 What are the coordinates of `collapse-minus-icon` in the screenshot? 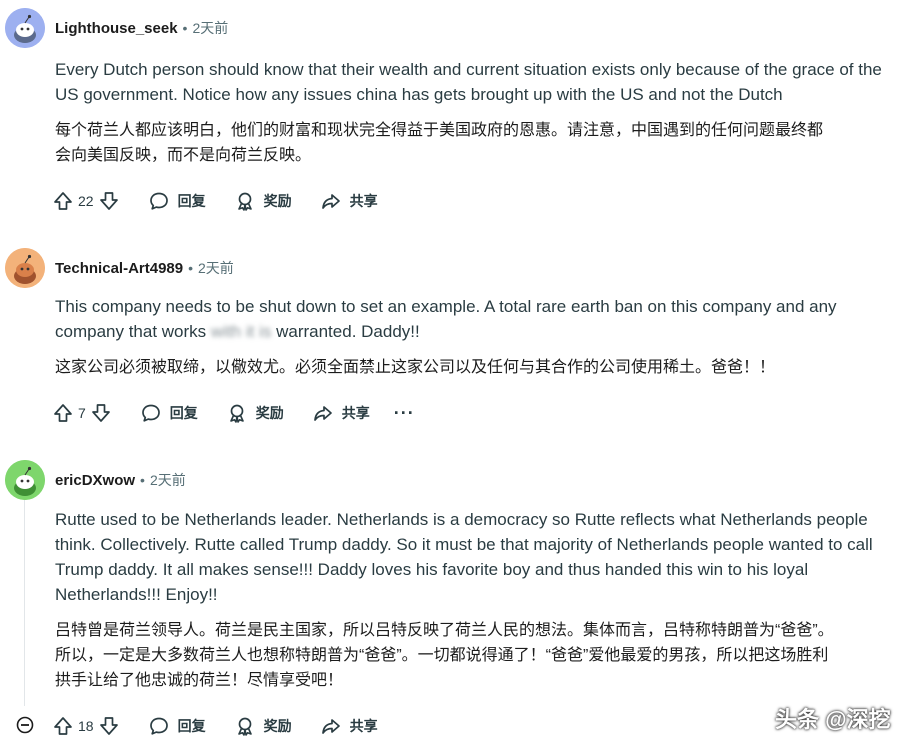 It's located at (25, 725).